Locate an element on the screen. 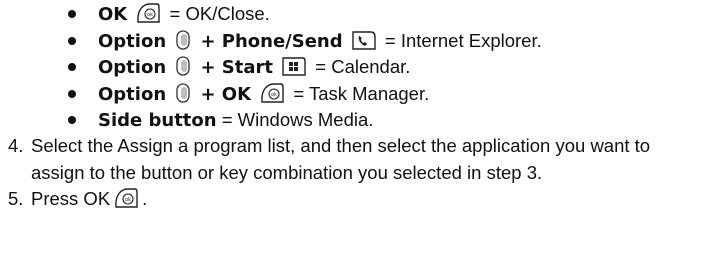 The width and height of the screenshot is (704, 263). phone-send-key-icon is located at coordinates (364, 40).